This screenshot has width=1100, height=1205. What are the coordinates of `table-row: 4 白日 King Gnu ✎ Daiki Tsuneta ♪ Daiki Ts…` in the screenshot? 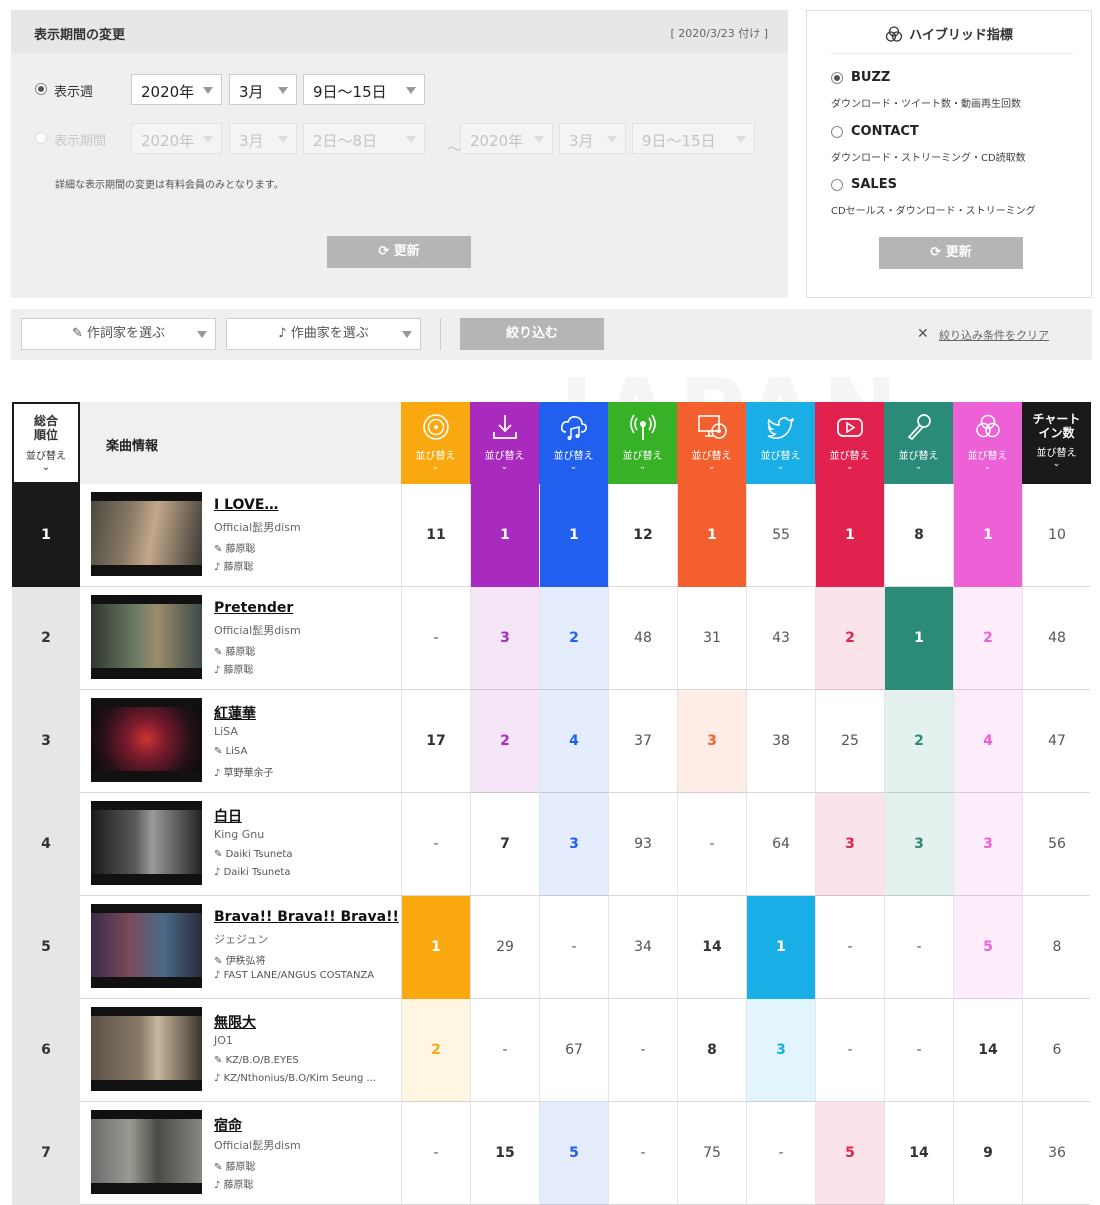 It's located at (551, 844).